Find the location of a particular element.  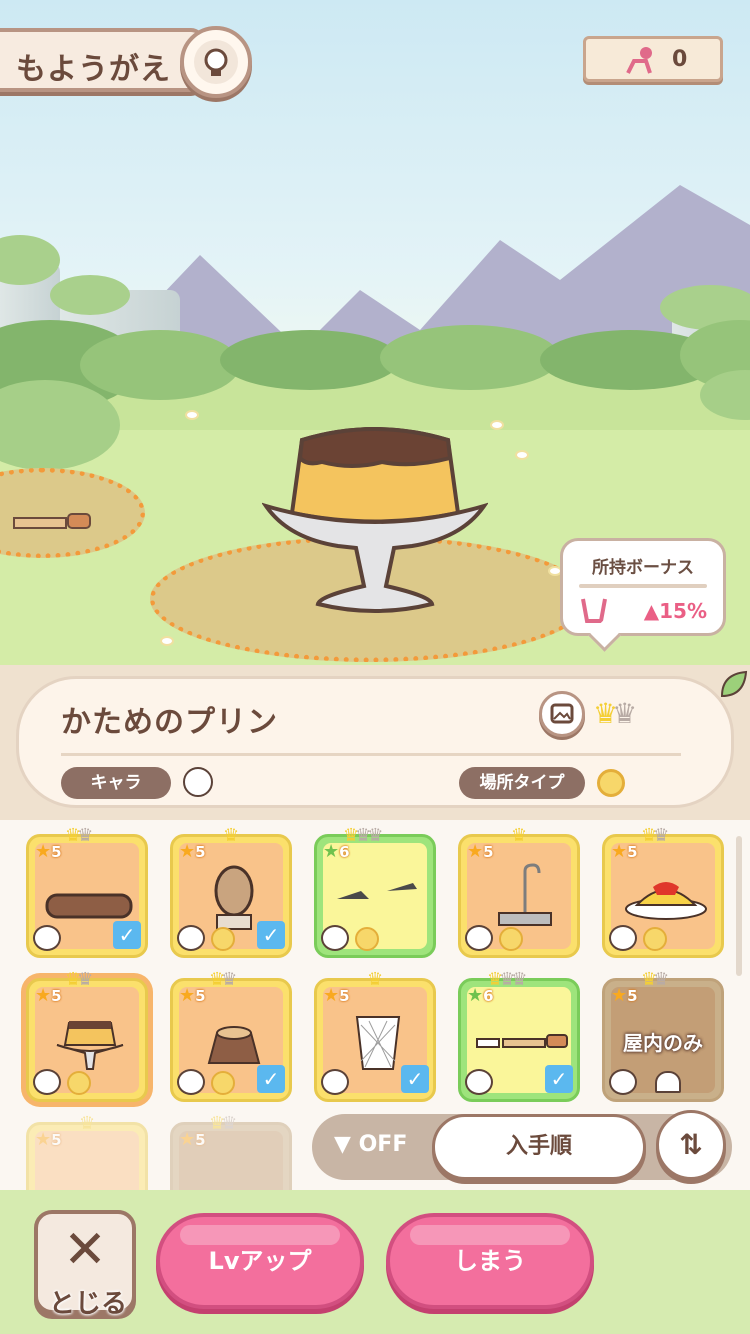

lightbulb-icon is located at coordinates (216, 62).